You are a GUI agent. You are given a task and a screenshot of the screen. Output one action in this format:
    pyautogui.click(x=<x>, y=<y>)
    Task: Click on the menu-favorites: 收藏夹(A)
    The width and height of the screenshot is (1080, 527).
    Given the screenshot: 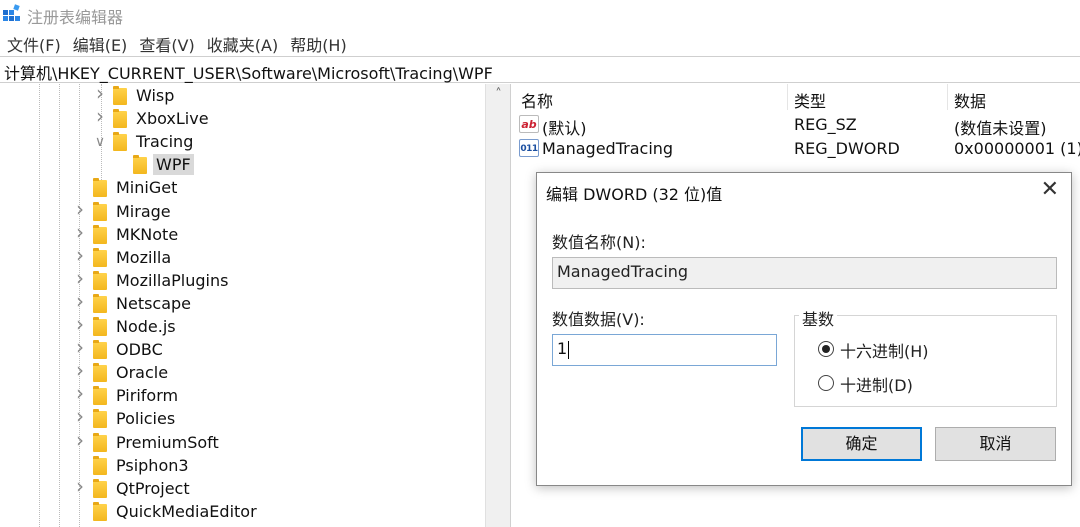 What is the action you would take?
    pyautogui.click(x=242, y=43)
    